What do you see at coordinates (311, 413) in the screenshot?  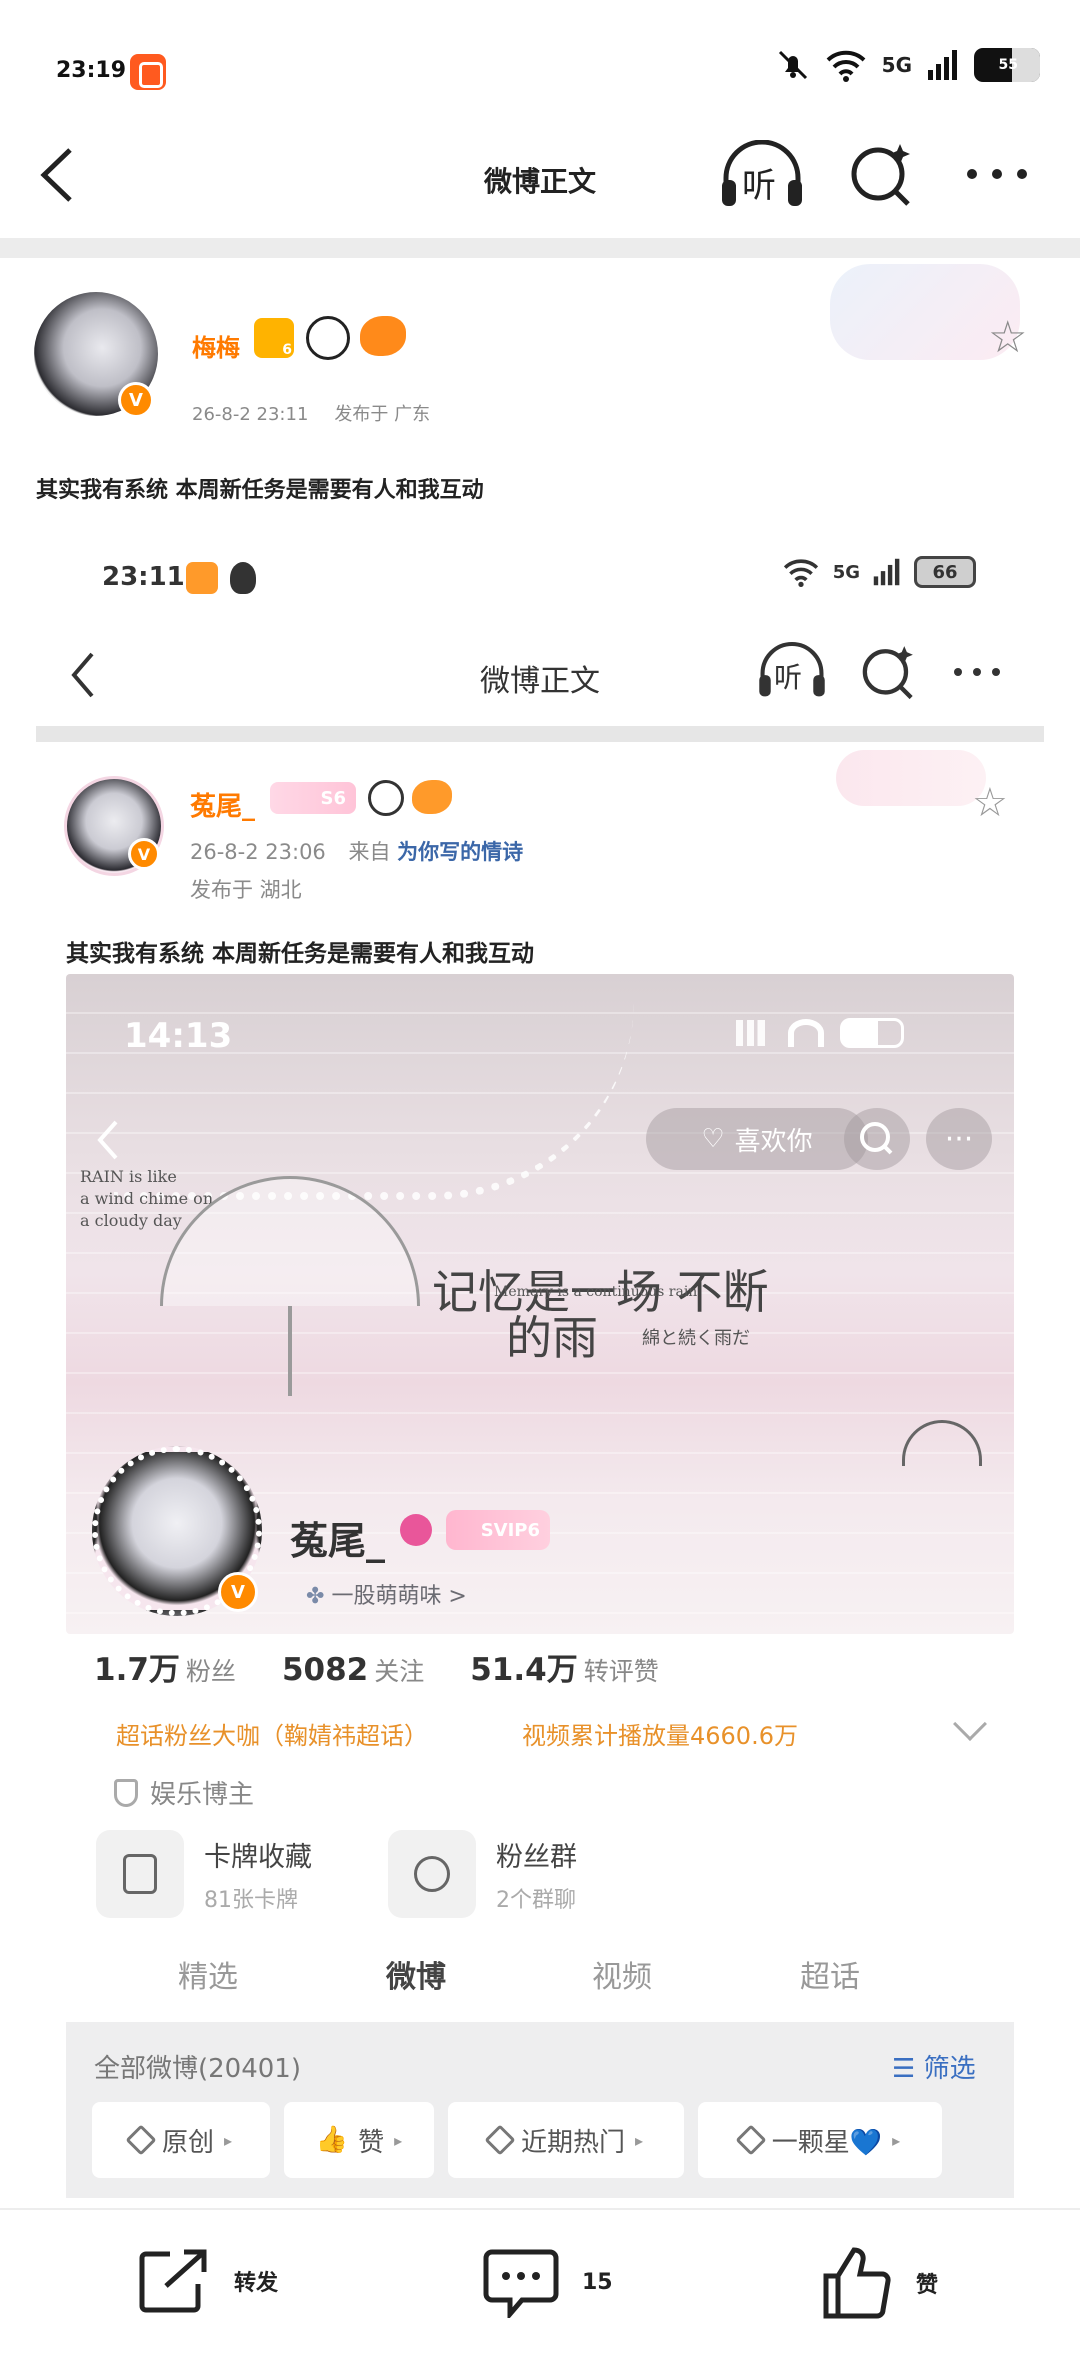 I see `post-meta: 26-8-2 23:11 发布于 广东` at bounding box center [311, 413].